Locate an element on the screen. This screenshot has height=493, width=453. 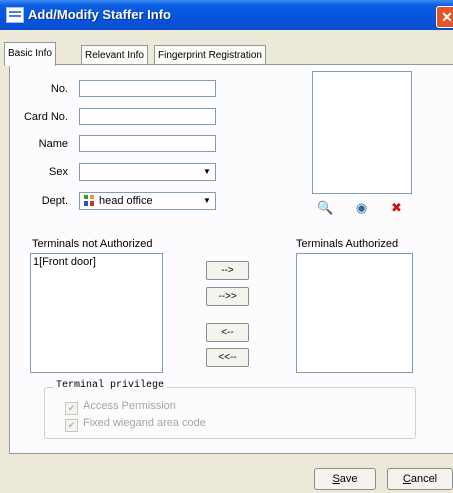
close-icon: ✕ is located at coordinates (444, 17).